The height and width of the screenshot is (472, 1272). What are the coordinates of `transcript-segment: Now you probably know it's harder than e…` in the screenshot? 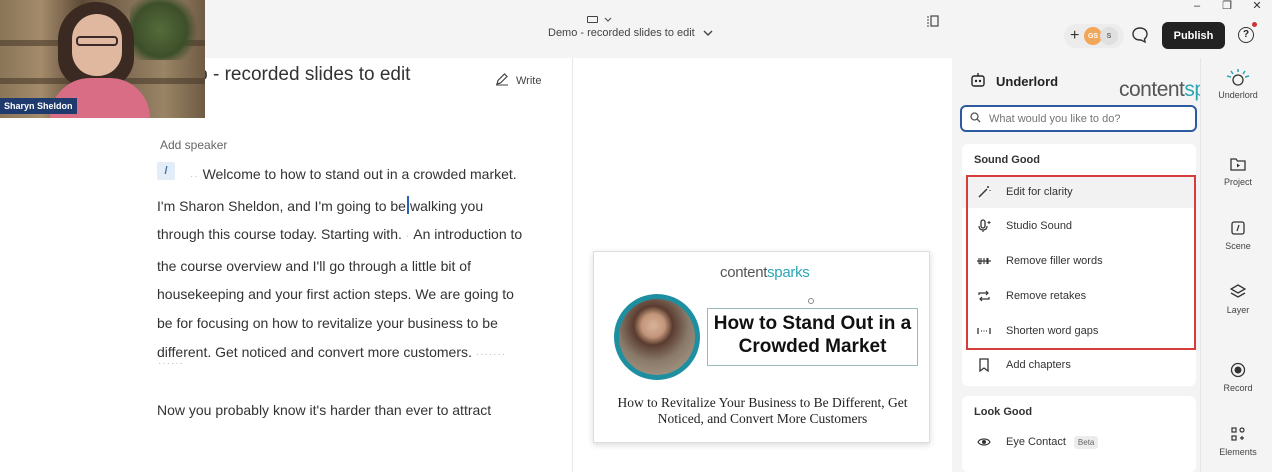 It's located at (324, 410).